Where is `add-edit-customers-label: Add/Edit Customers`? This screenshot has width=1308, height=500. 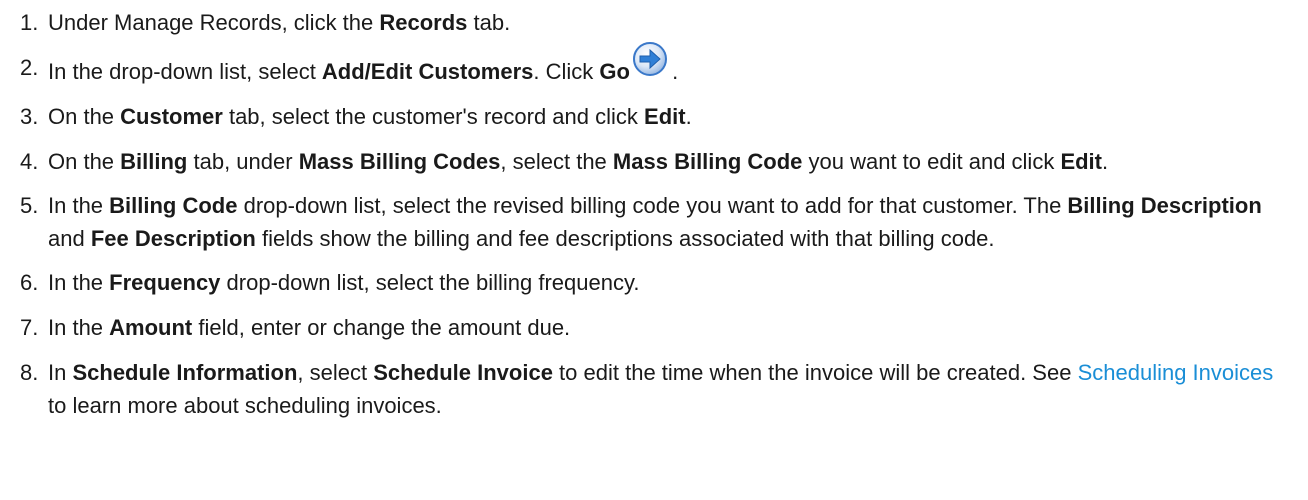
add-edit-customers-label: Add/Edit Customers is located at coordinates (427, 71).